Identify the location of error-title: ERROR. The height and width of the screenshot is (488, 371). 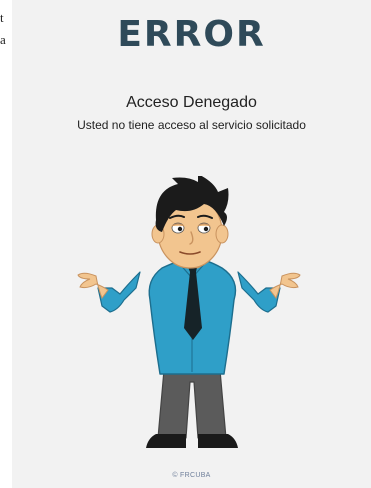
(191, 34).